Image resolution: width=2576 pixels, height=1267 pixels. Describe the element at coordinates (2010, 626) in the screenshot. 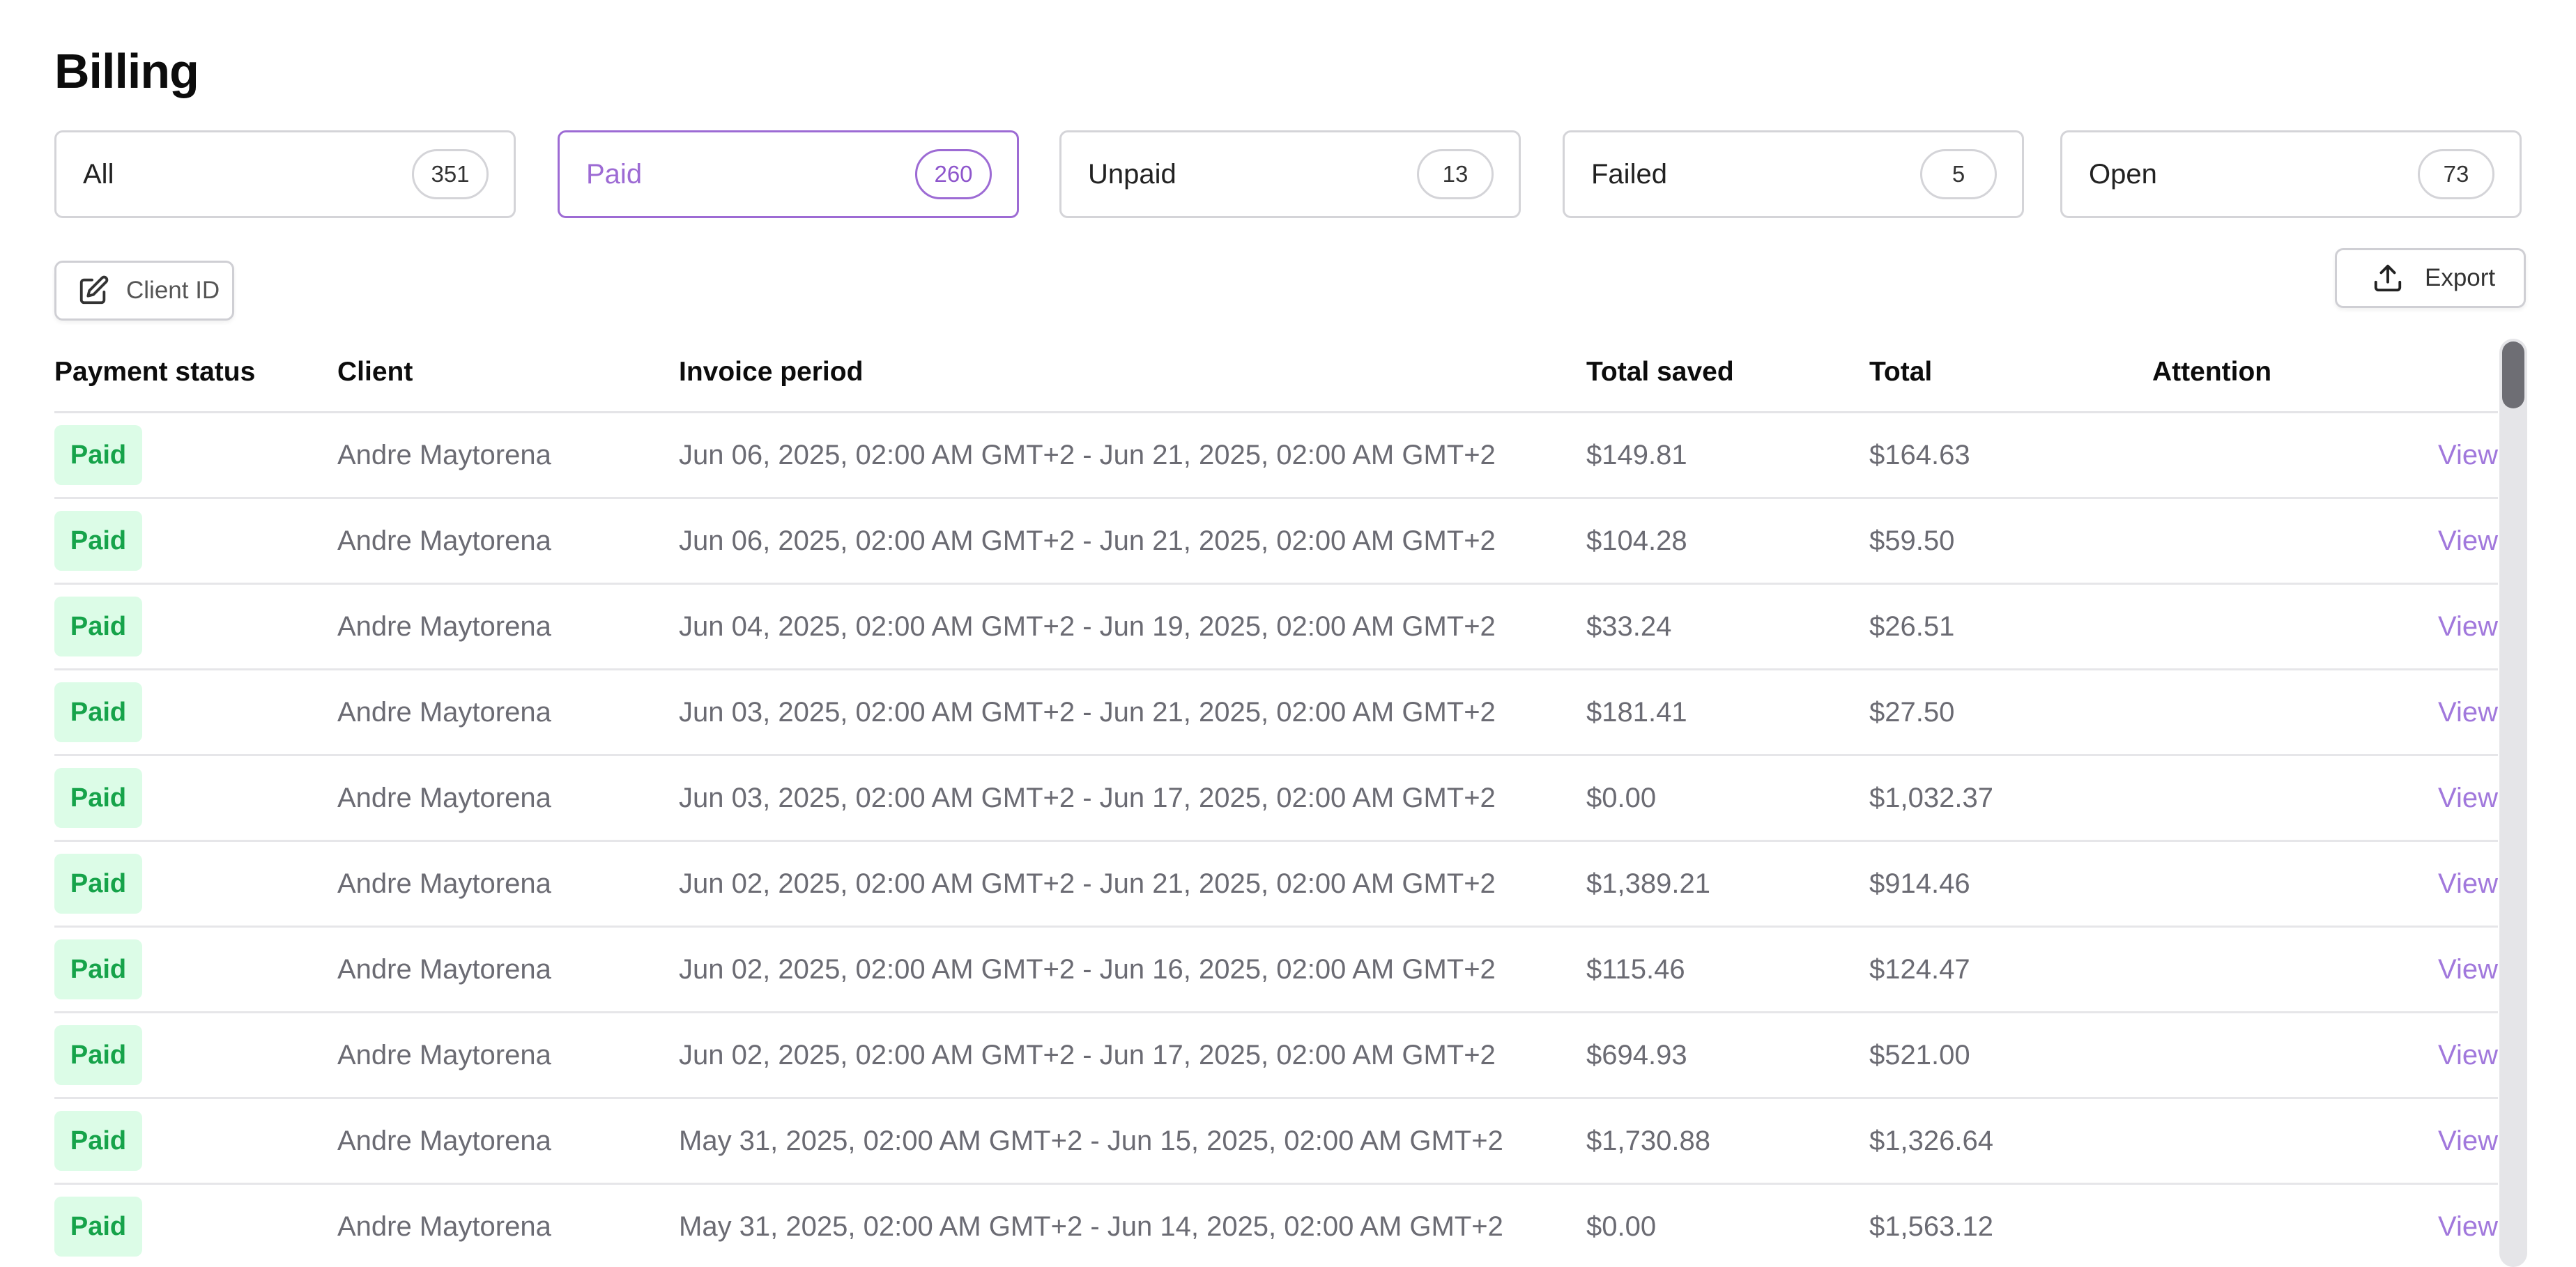

I see `total-cell: $26.51` at that location.